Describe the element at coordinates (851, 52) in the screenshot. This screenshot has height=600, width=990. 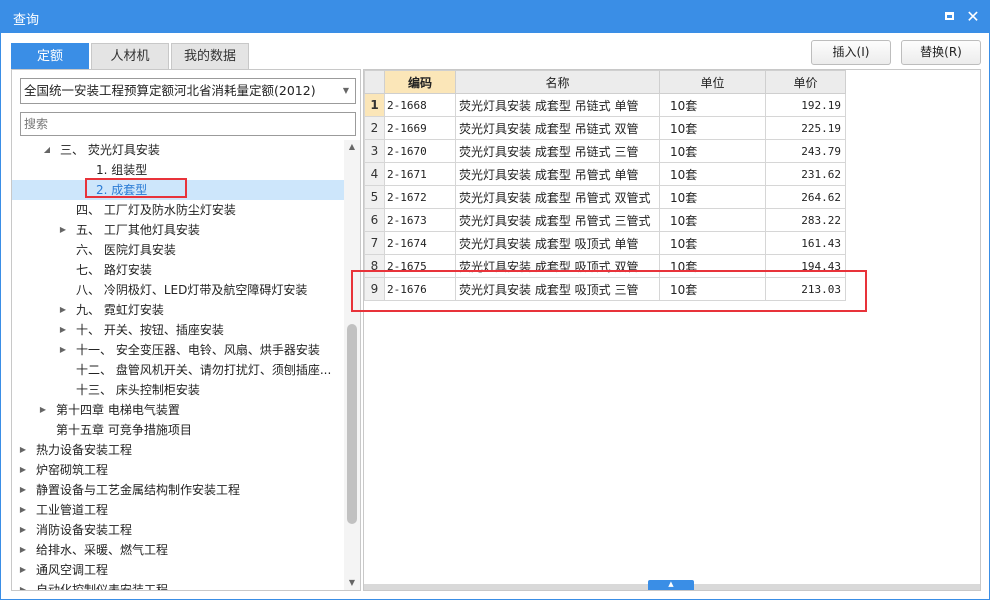
I see `insert-button: 插入(I)` at that location.